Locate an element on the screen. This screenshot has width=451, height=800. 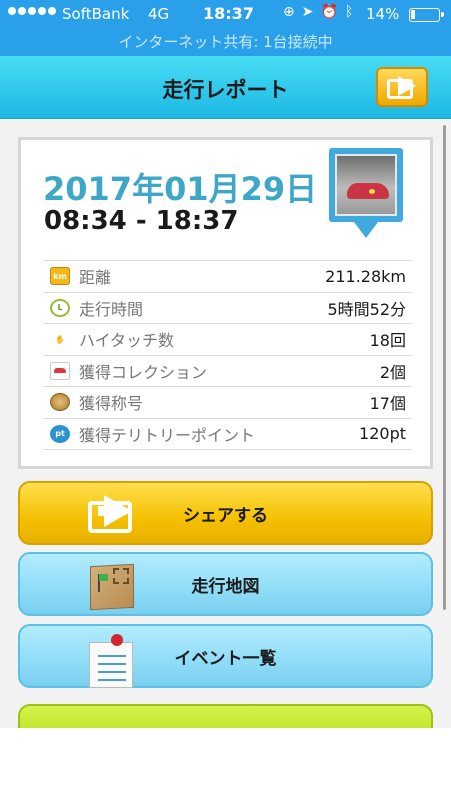
pin-tip is located at coordinates (366, 230).